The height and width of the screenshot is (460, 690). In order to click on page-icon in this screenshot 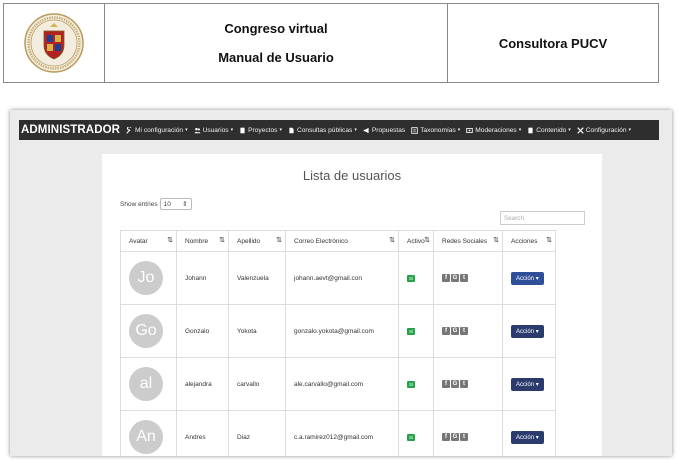, I will do `click(530, 130)`.